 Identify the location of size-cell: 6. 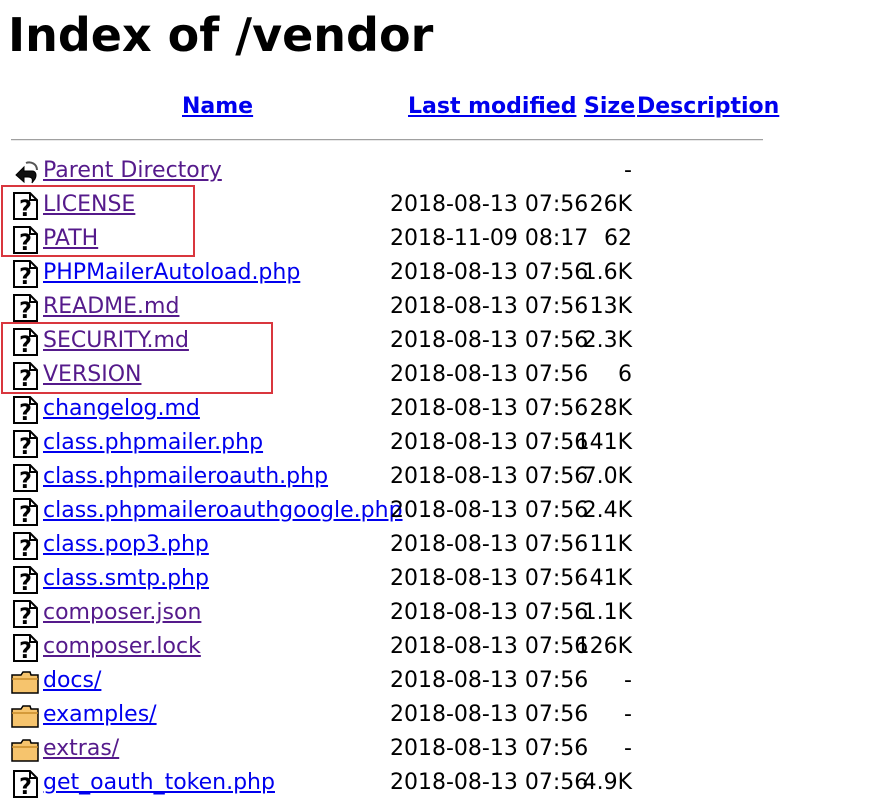
(625, 374).